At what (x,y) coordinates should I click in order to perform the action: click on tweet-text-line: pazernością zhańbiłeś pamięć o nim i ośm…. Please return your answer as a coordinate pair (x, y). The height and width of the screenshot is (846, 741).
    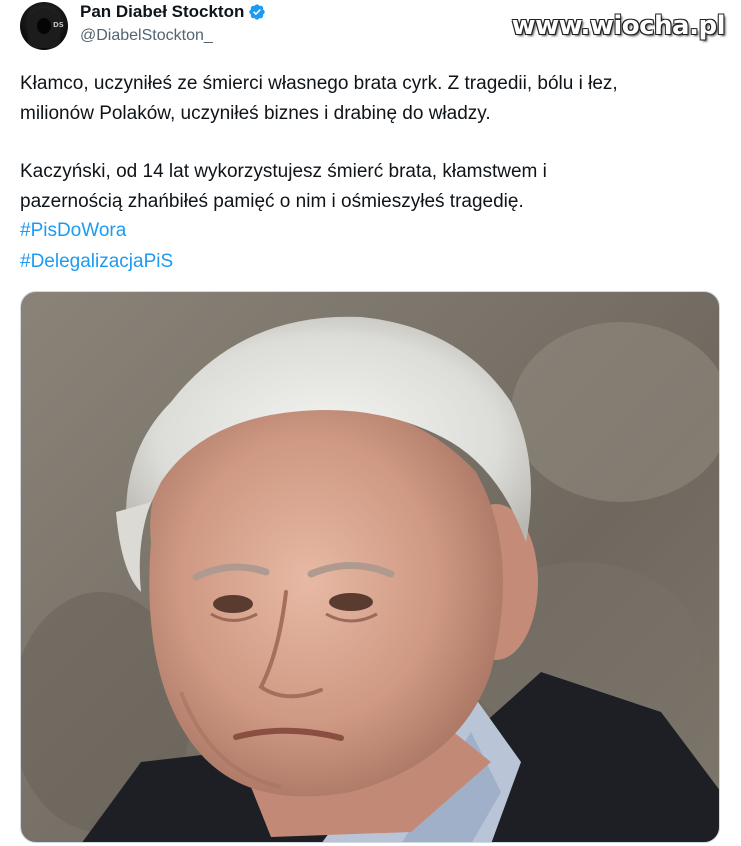
    Looking at the image, I should click on (272, 201).